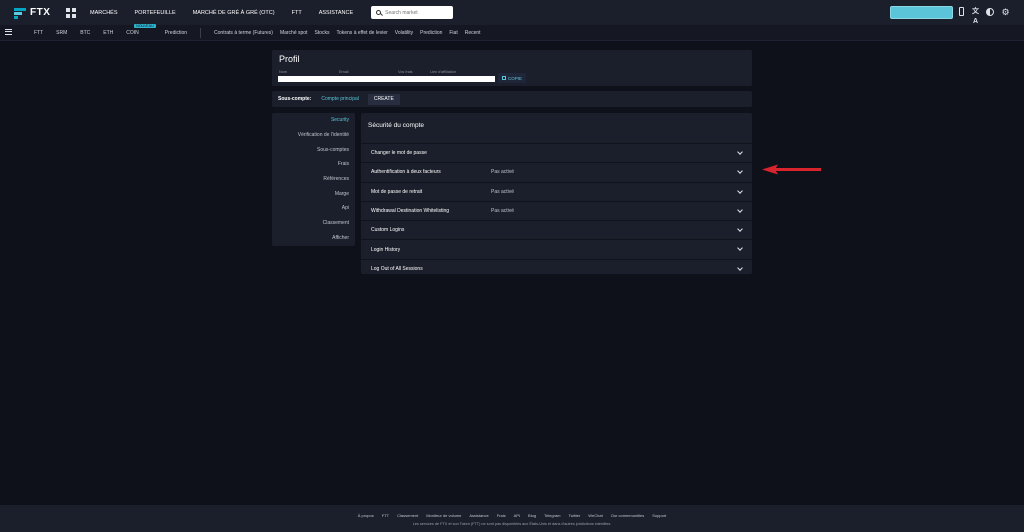 This screenshot has width=1024, height=532. What do you see at coordinates (385, 515) in the screenshot?
I see `footer-link-ftt: FTT` at bounding box center [385, 515].